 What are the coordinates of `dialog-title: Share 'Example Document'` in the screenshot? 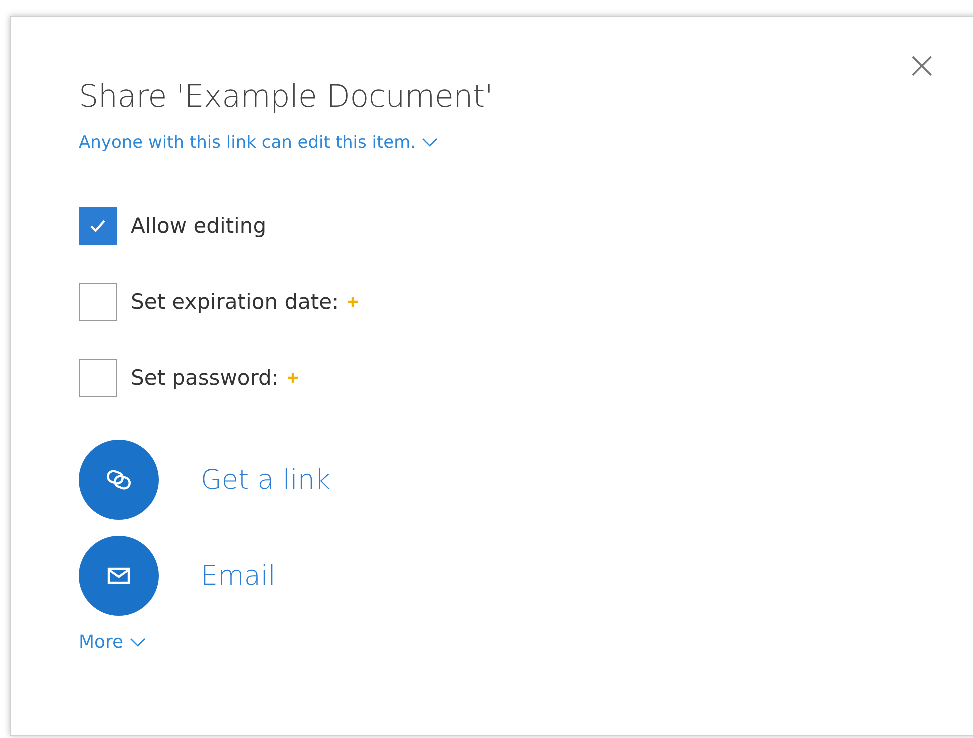 It's located at (286, 97).